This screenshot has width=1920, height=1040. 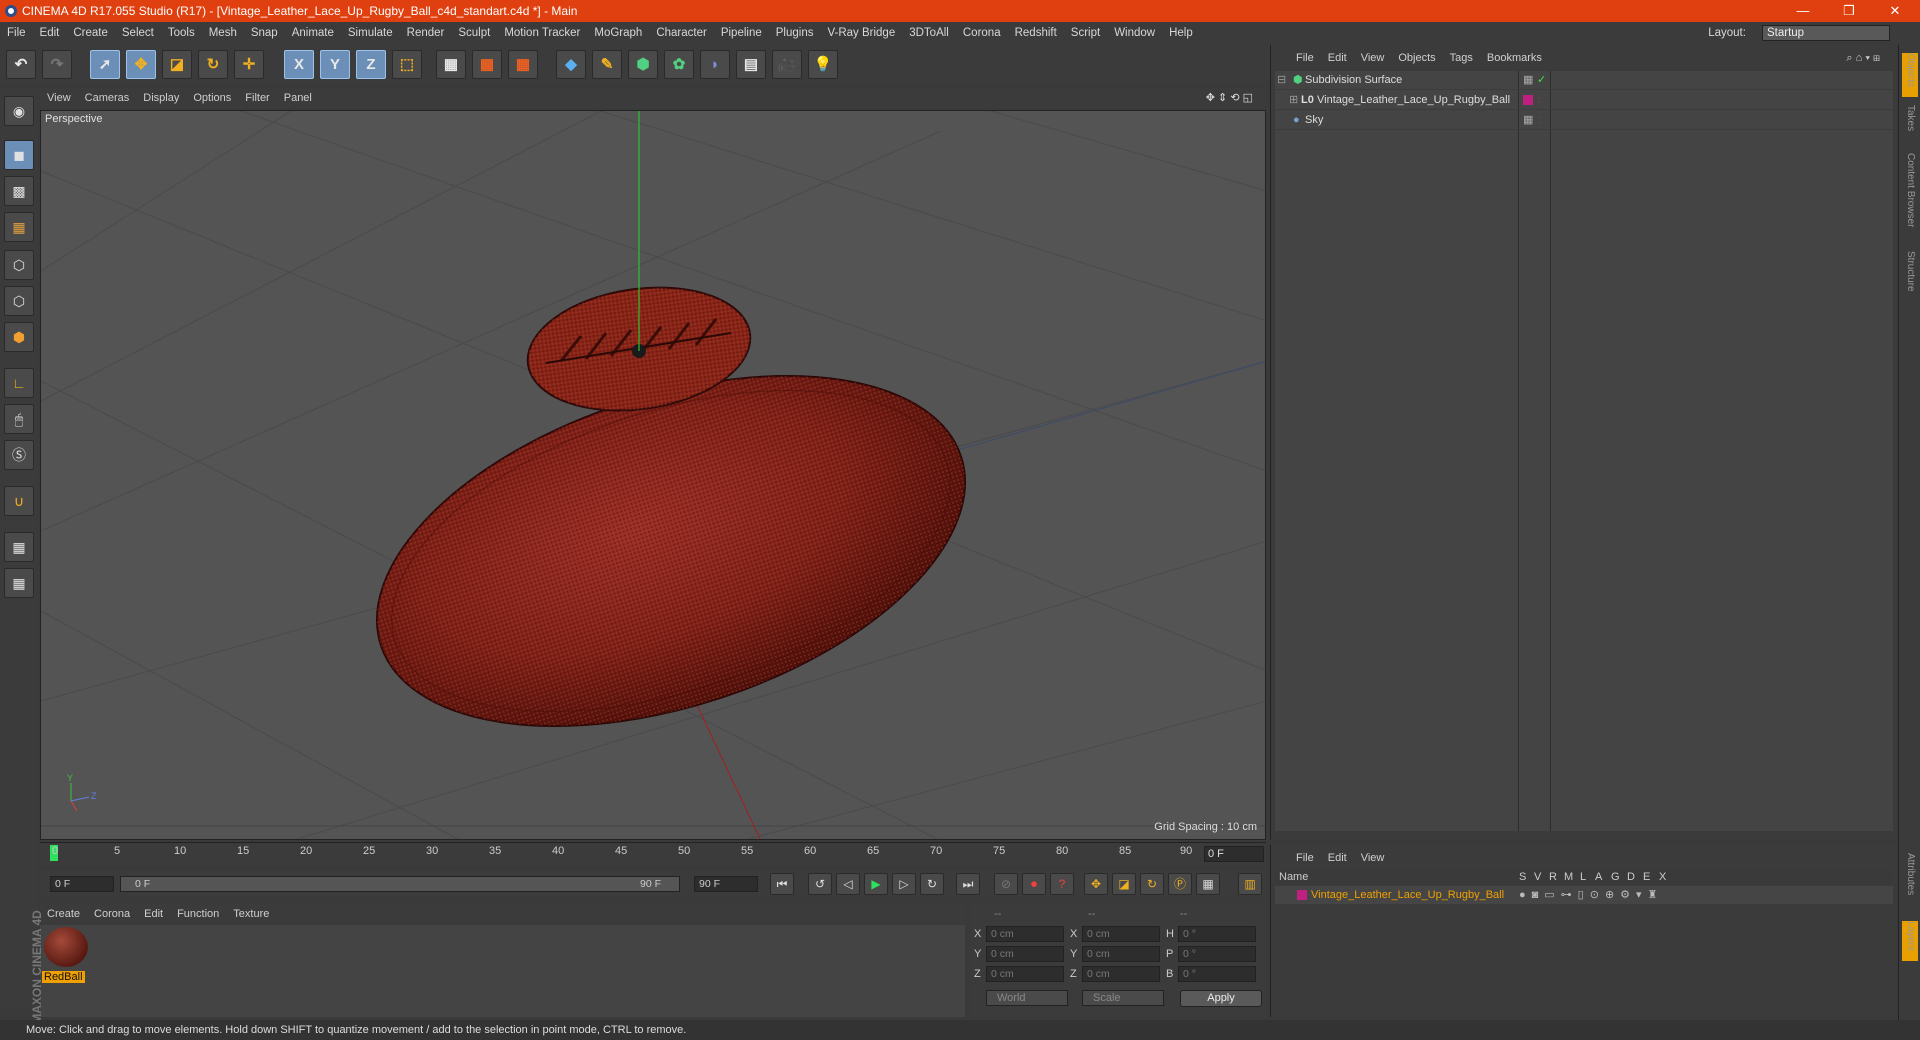 What do you see at coordinates (223, 33) in the screenshot?
I see `menu-mesh: Mesh` at bounding box center [223, 33].